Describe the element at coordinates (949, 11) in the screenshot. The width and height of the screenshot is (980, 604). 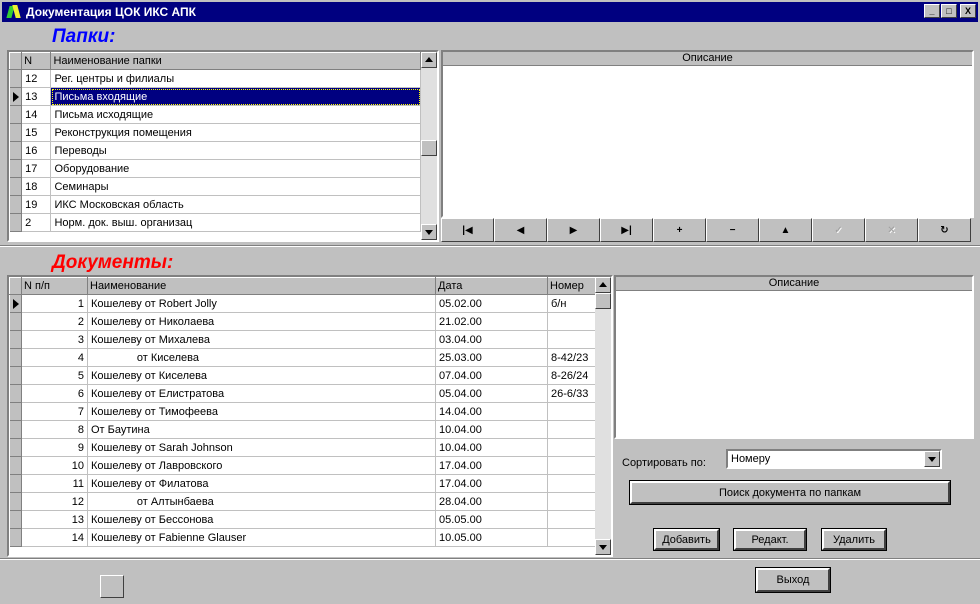
I see `maximize-button: □` at that location.